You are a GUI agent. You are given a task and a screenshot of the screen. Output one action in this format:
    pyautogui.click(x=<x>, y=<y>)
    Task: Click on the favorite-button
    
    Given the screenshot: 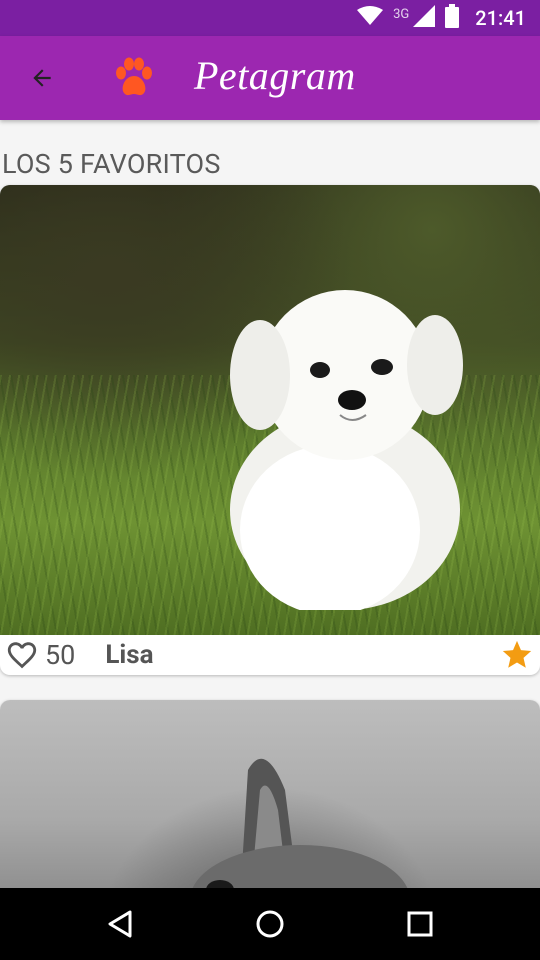 What is the action you would take?
    pyautogui.click(x=517, y=655)
    